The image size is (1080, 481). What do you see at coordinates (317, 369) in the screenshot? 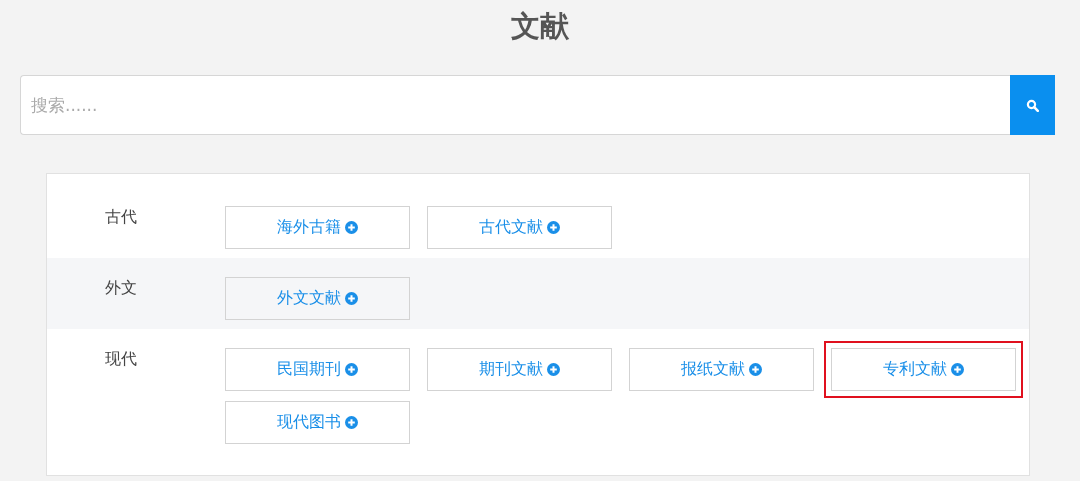
I see `category-button: 民国期刊` at bounding box center [317, 369].